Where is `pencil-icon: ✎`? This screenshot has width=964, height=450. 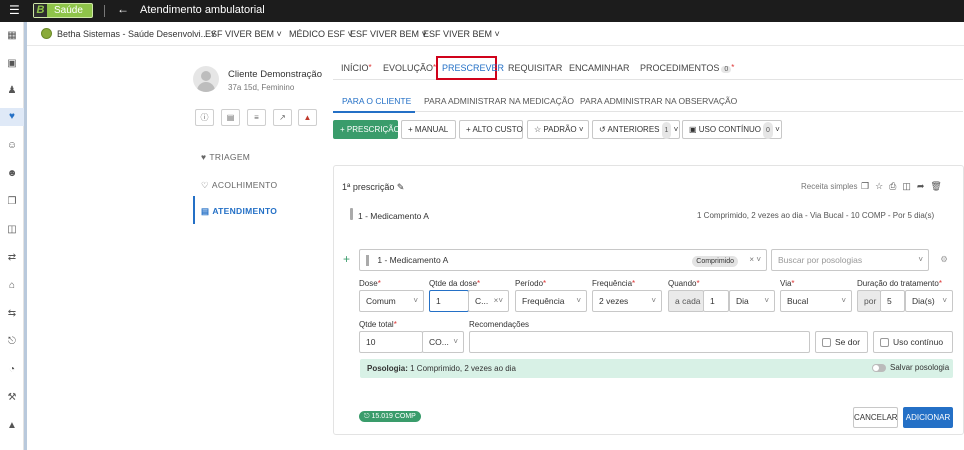 pencil-icon: ✎ is located at coordinates (401, 187).